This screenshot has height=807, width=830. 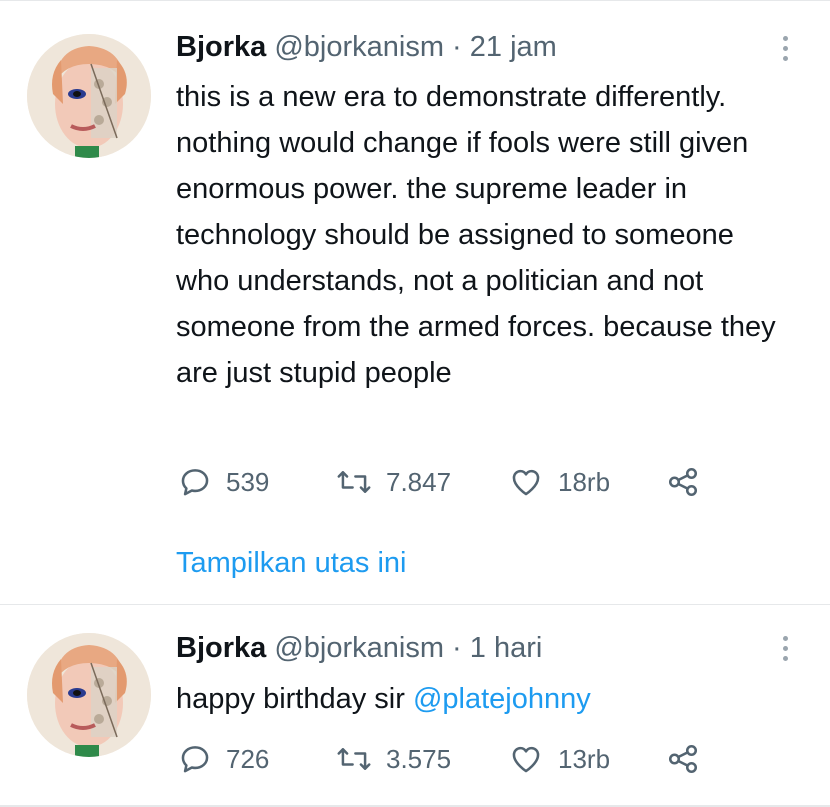 I want to click on timestamp: 1 hari, so click(x=506, y=648).